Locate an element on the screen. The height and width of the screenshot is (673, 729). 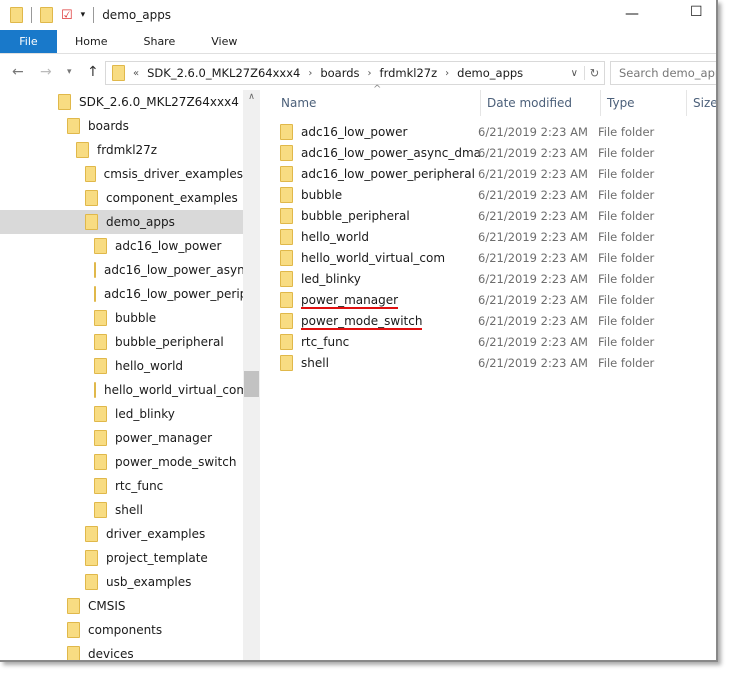
tab-file: File is located at coordinates (28, 41).